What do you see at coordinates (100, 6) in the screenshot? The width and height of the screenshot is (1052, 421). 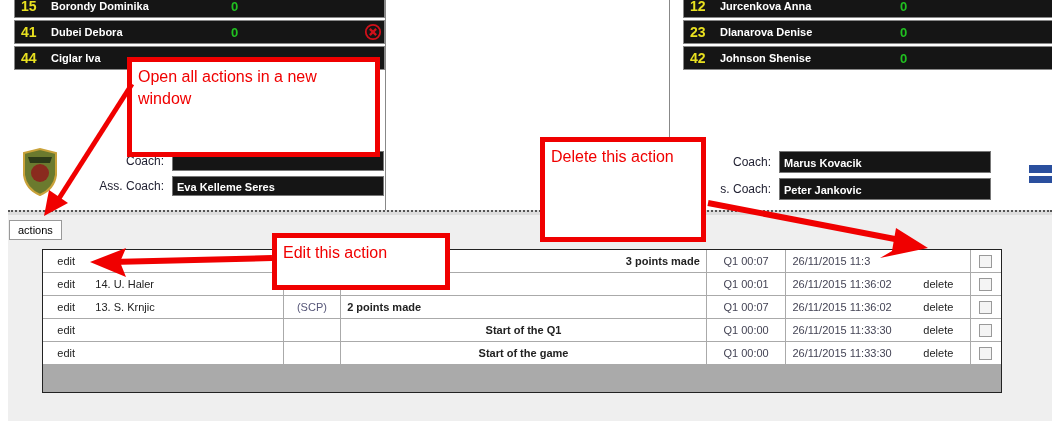 I see `player-name: Borondy Dominika` at bounding box center [100, 6].